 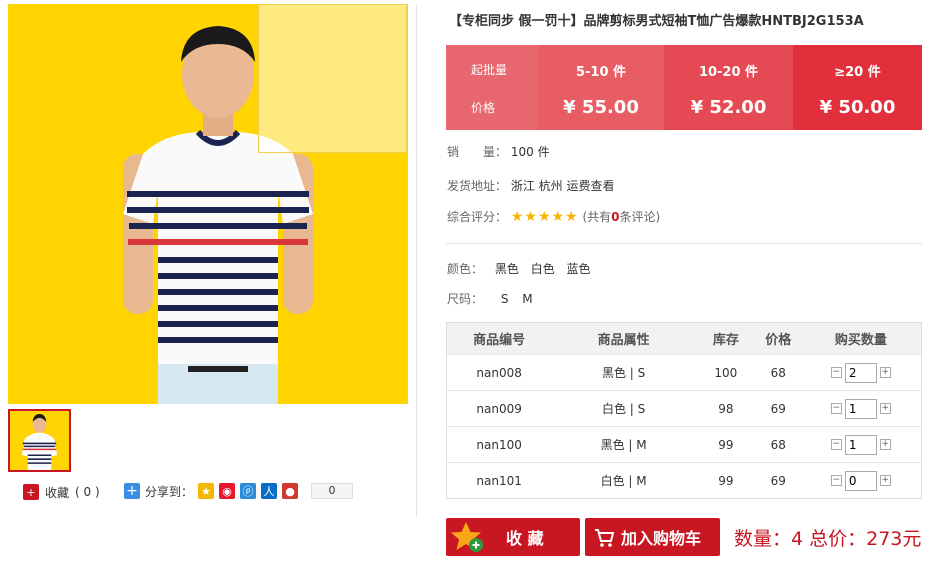 I want to click on size-label: 尺码：, so click(x=465, y=299).